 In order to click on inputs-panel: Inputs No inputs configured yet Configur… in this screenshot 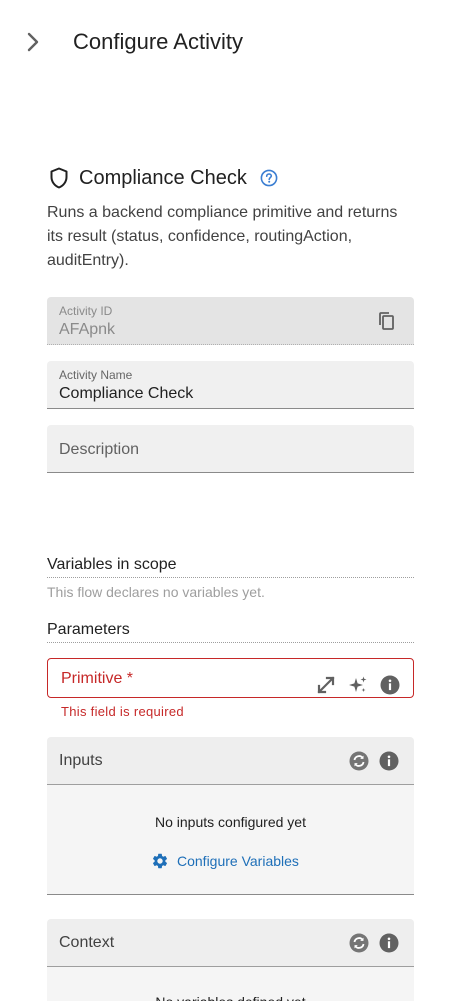, I will do `click(230, 816)`.